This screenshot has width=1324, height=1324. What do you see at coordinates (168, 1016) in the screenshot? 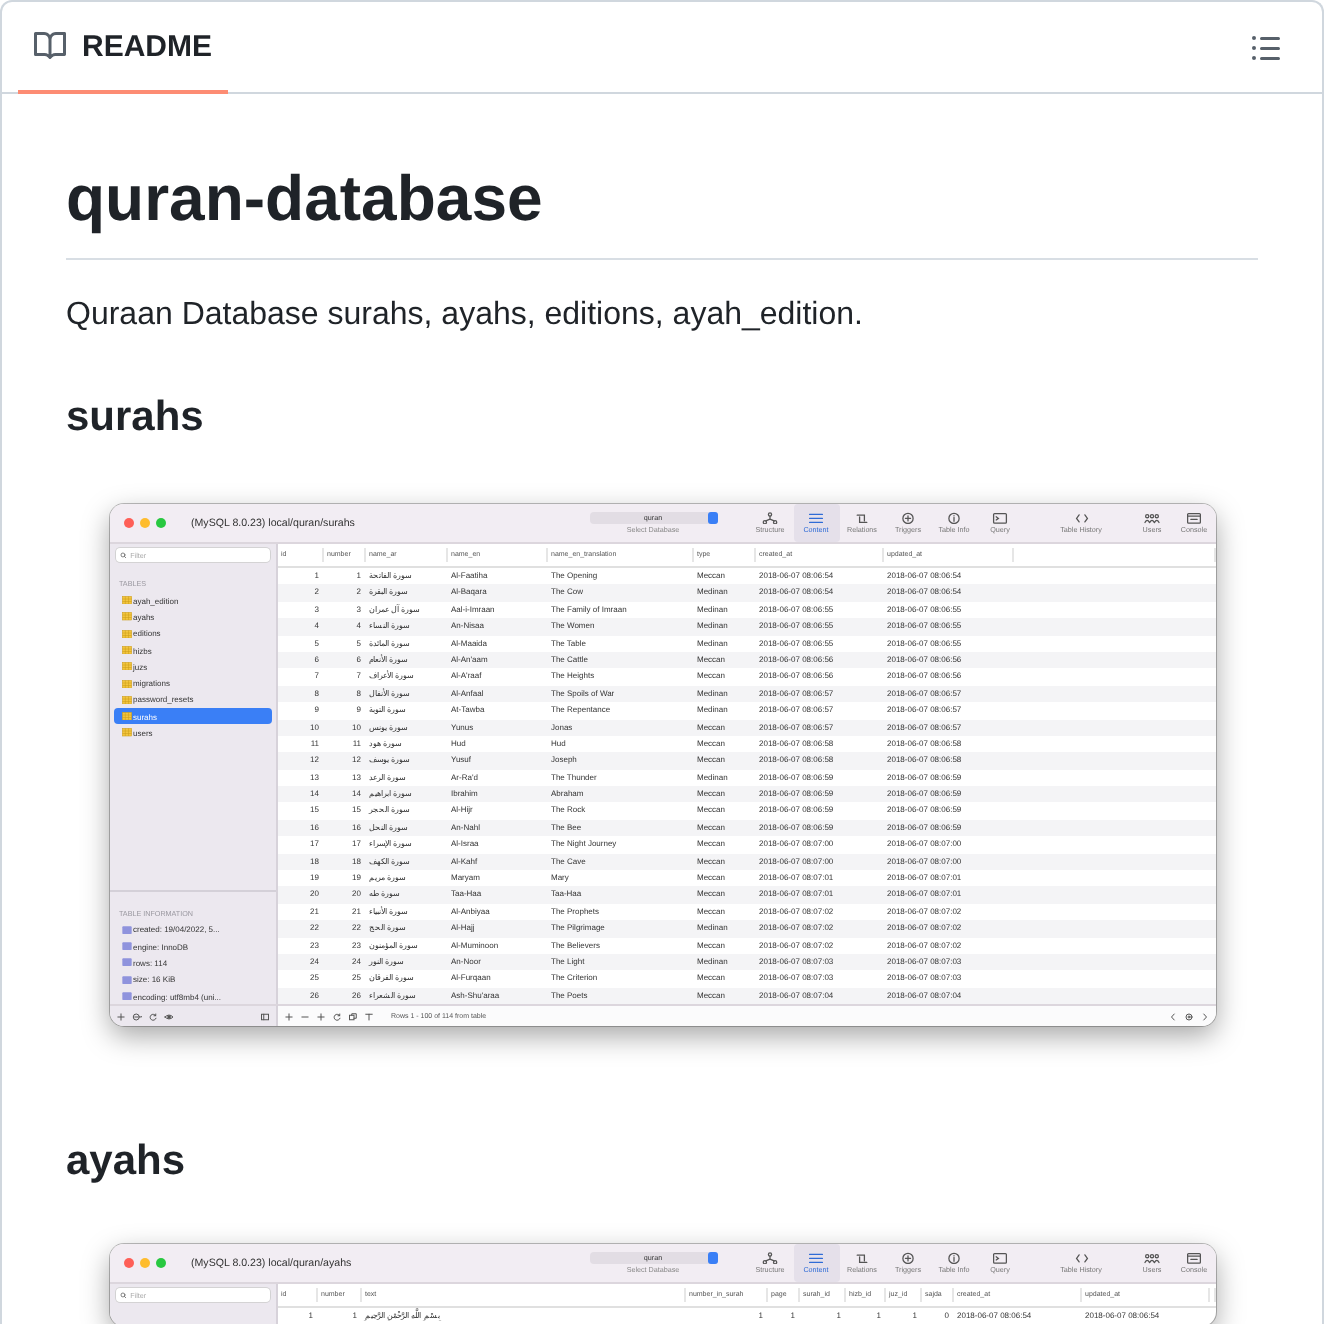
I see `eye-icon` at bounding box center [168, 1016].